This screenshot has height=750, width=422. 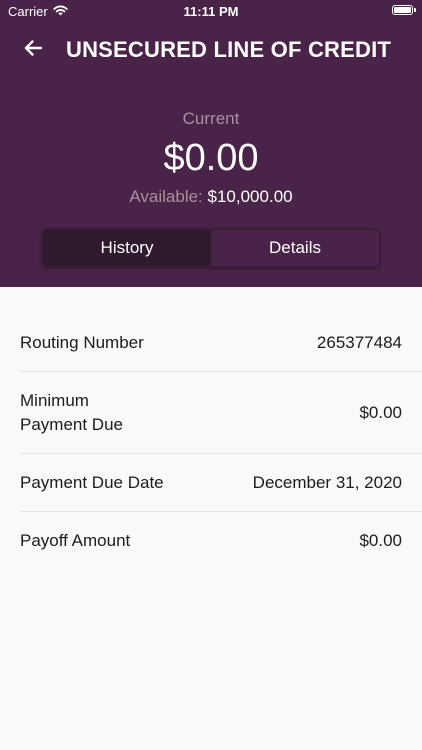 What do you see at coordinates (211, 483) in the screenshot?
I see `detail-row-payment-due-date: Payment Due Date December 31, 2020` at bounding box center [211, 483].